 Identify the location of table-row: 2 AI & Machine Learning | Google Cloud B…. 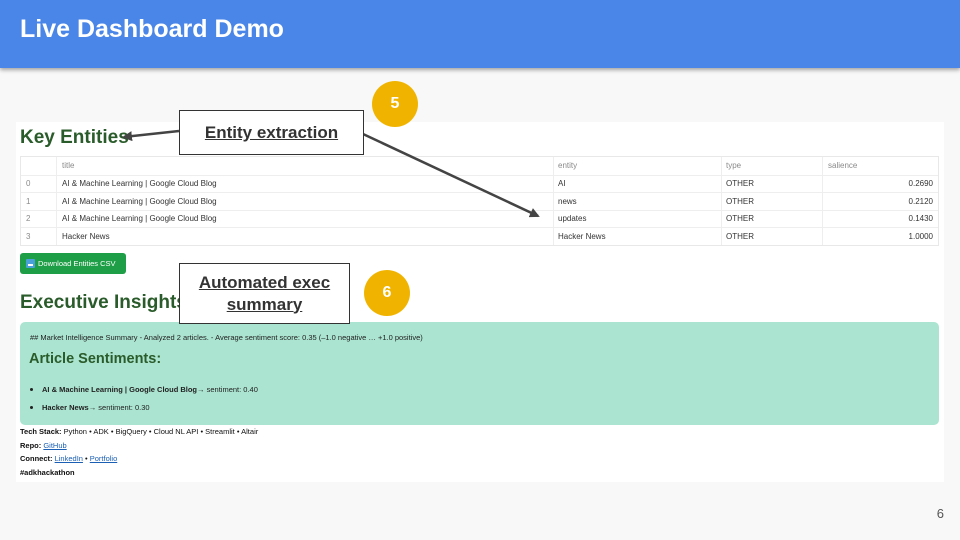
(479, 218).